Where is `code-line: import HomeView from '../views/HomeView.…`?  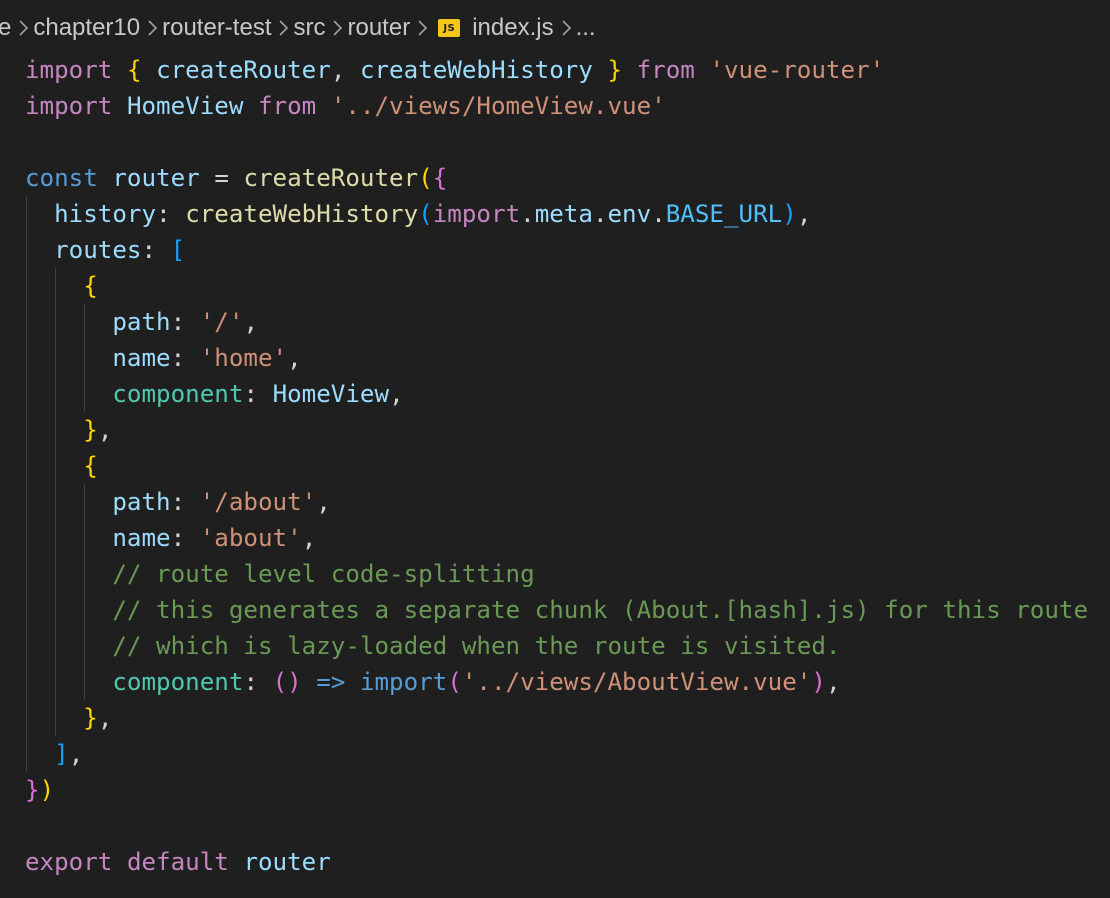 code-line: import HomeView from '../views/HomeView.… is located at coordinates (555, 106).